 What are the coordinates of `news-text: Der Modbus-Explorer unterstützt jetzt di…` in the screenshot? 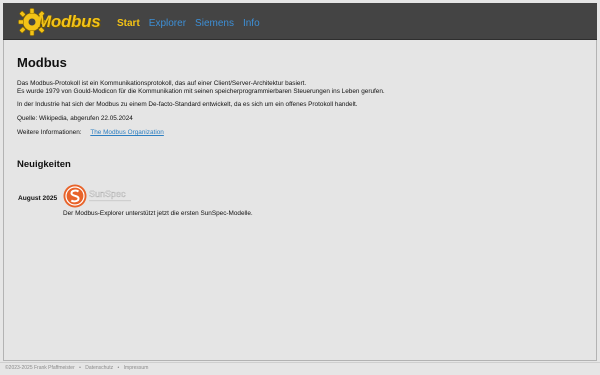 It's located at (158, 213).